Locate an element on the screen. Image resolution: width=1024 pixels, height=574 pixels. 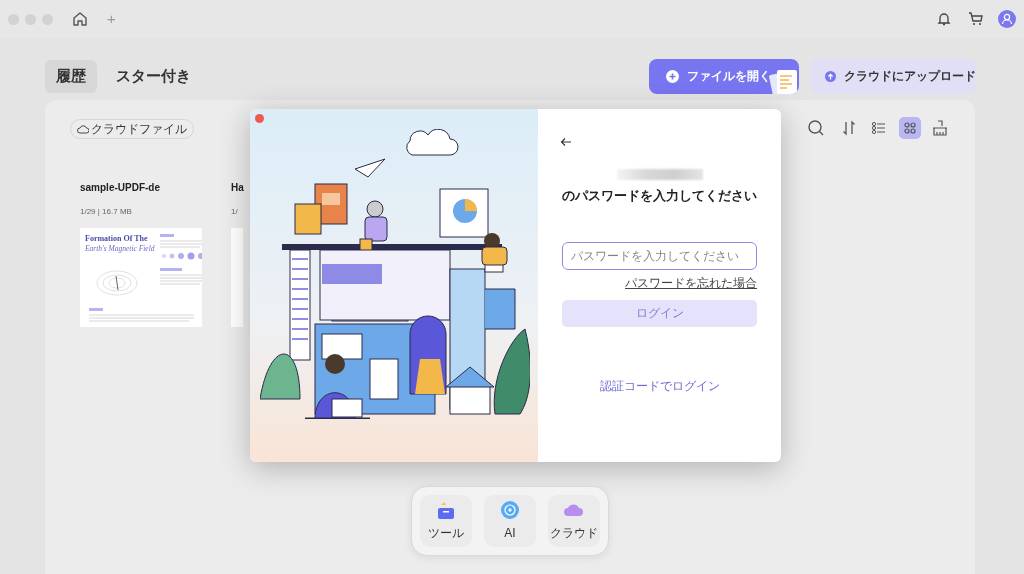
tab: 履歴 is located at coordinates (71, 76).